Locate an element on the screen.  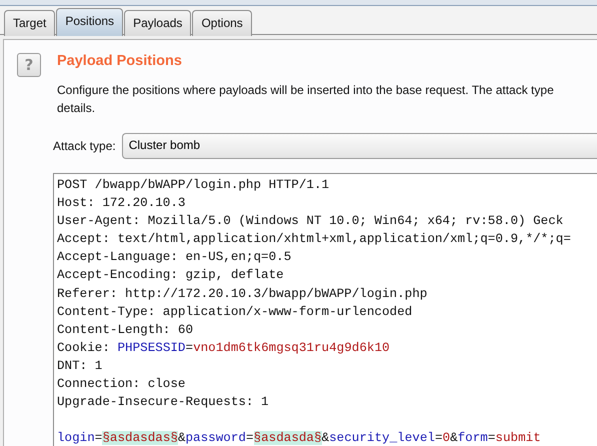
attack-type-dropdown: Cluster bomb is located at coordinates (359, 146).